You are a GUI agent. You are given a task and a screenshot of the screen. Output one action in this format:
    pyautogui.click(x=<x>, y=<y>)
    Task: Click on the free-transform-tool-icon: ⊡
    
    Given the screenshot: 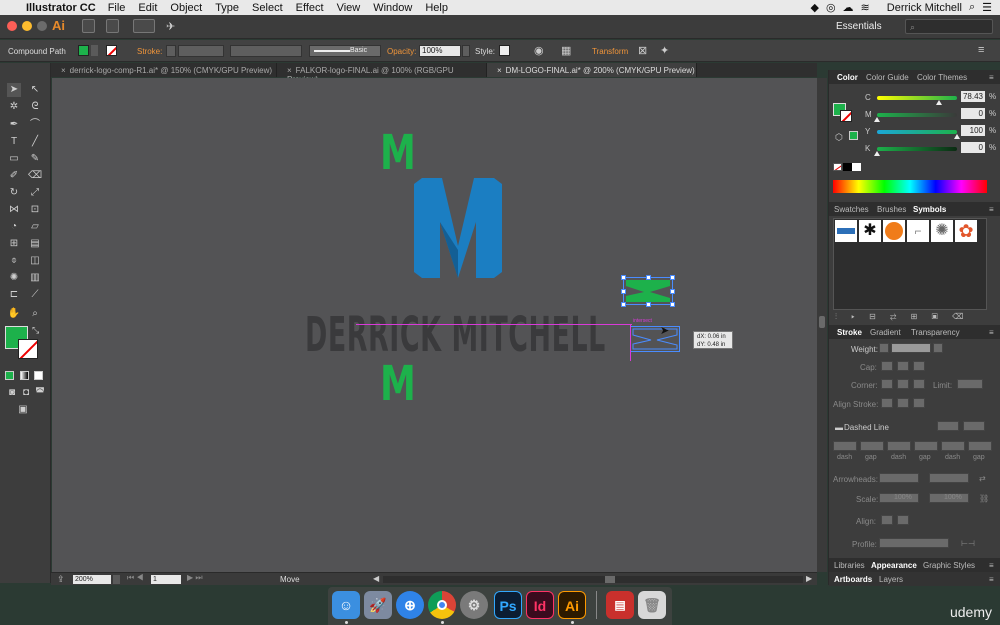 What is the action you would take?
    pyautogui.click(x=35, y=210)
    